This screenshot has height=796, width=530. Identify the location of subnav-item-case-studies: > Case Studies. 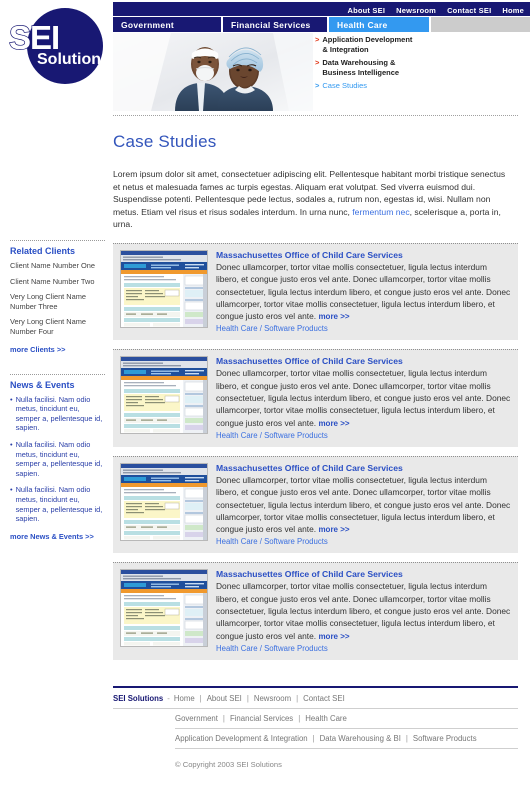
(366, 86).